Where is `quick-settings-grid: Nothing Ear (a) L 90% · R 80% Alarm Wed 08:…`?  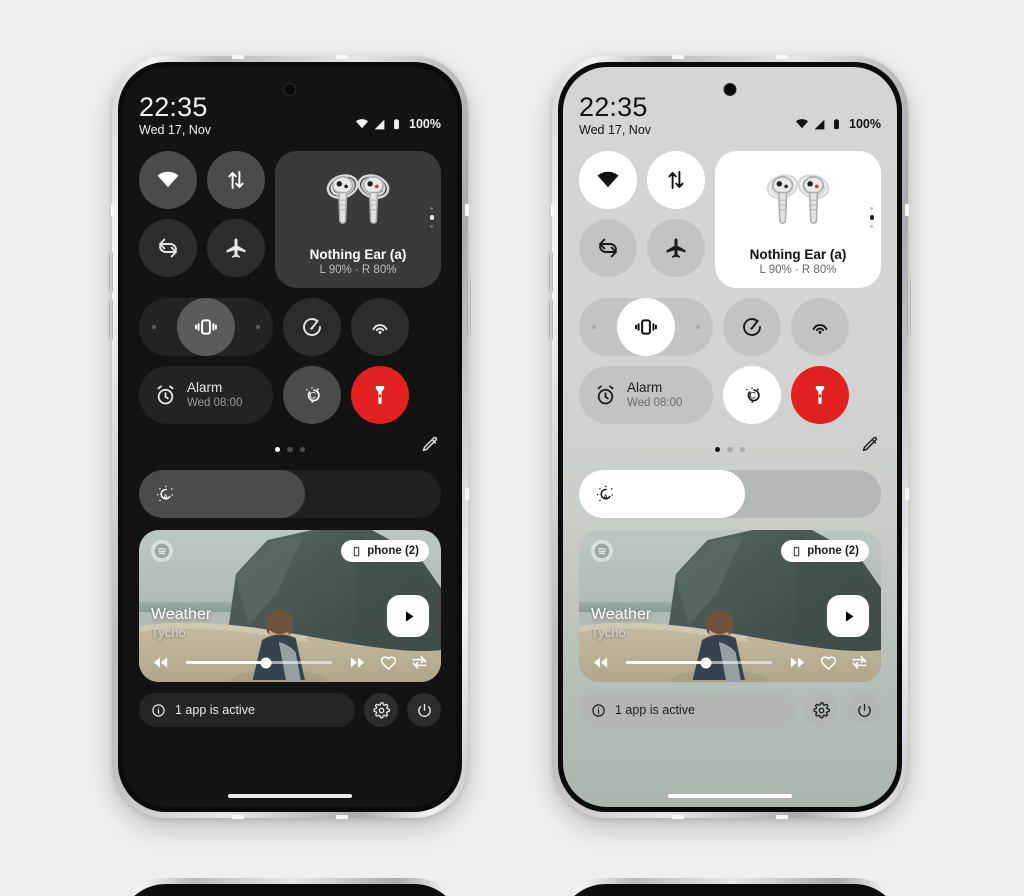
quick-settings-grid: Nothing Ear (a) L 90% · R 80% Alarm Wed 08:… is located at coordinates (730, 288).